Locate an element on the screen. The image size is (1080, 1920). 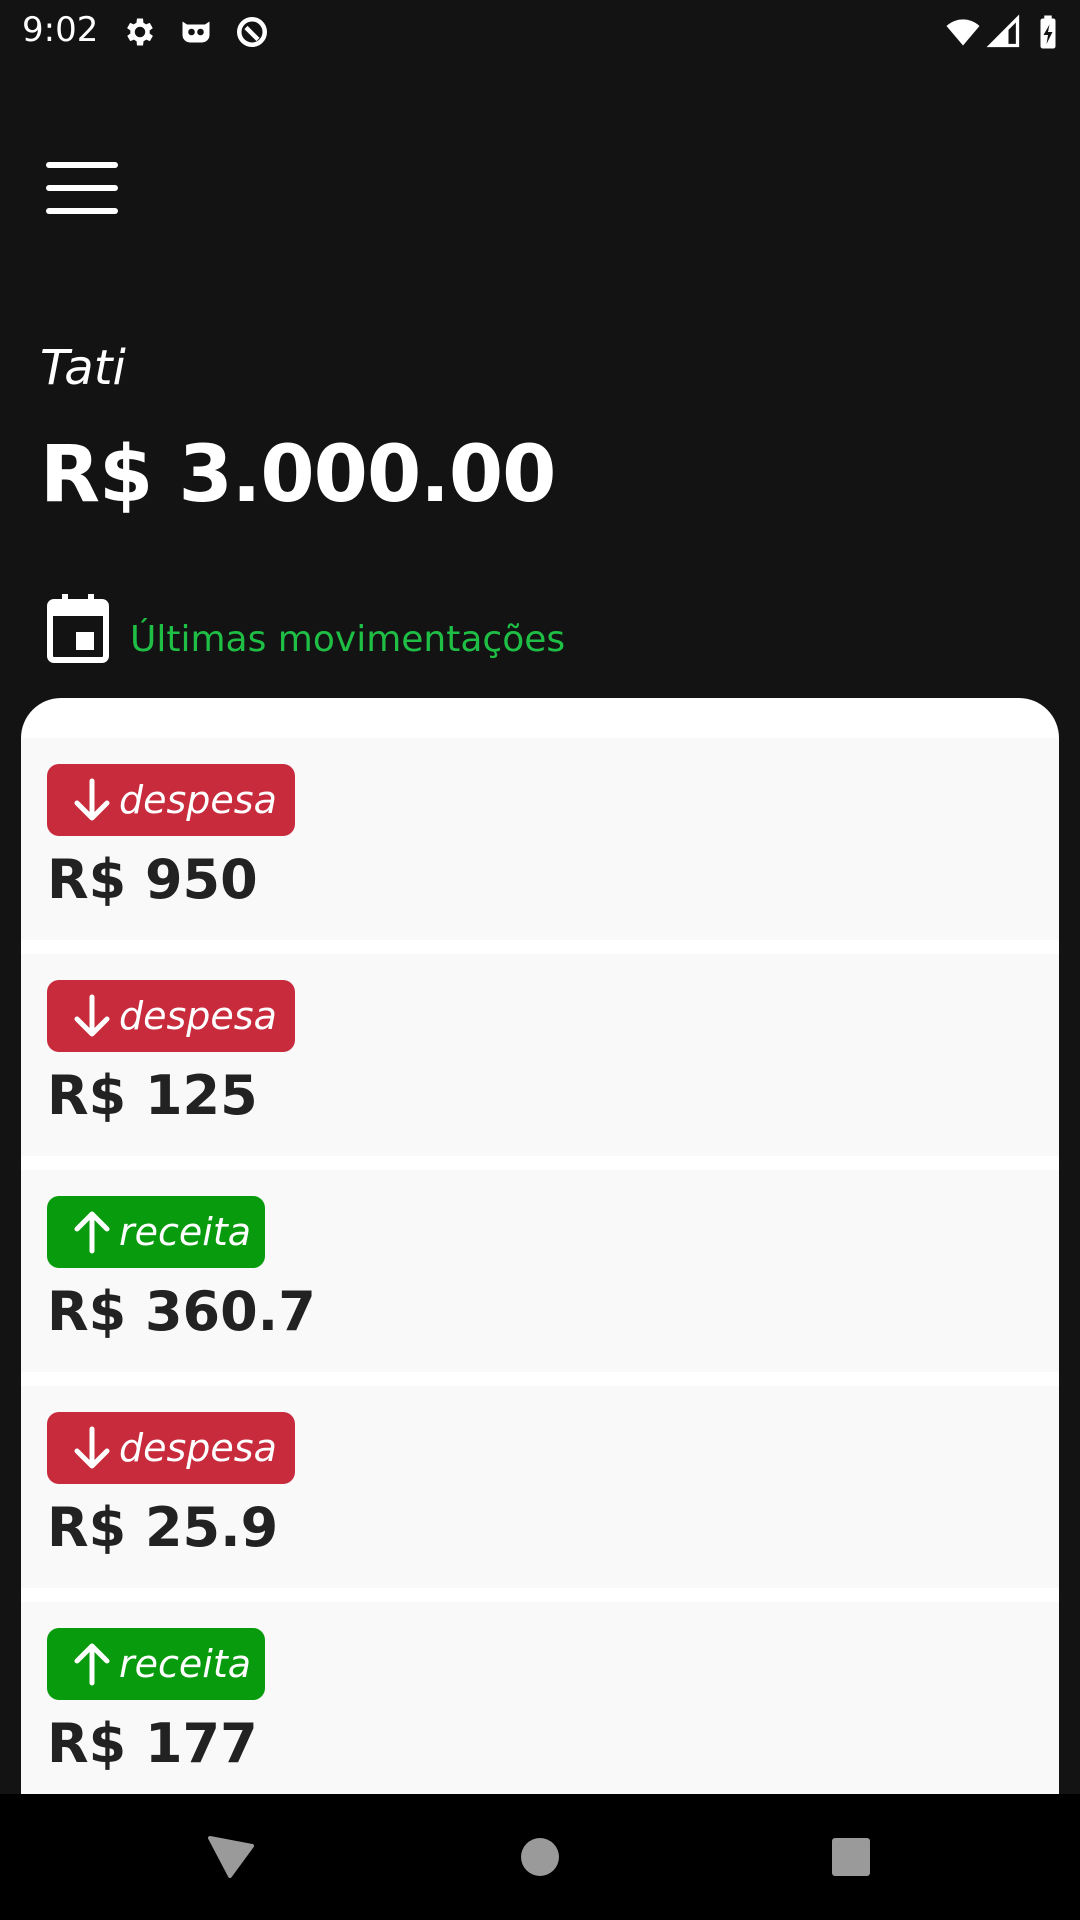
list-item: despesa R$ 950 is located at coordinates (540, 839).